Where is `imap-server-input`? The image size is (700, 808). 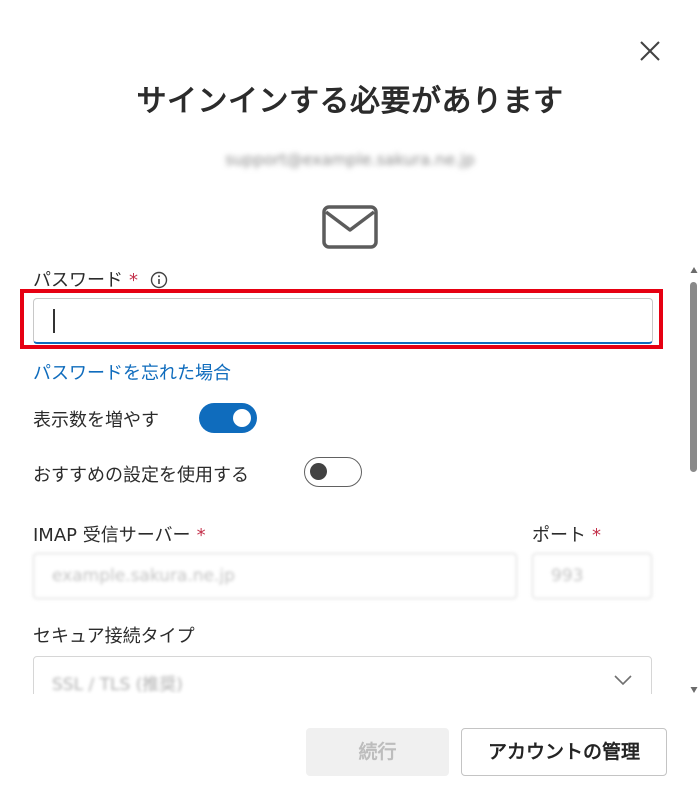
imap-server-input is located at coordinates (275, 576).